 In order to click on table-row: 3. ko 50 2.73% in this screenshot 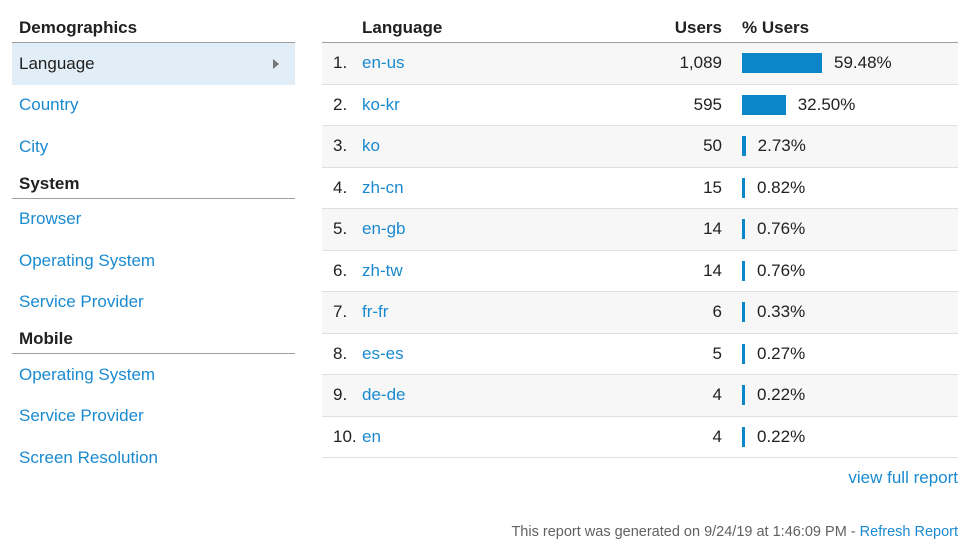, I will do `click(640, 147)`.